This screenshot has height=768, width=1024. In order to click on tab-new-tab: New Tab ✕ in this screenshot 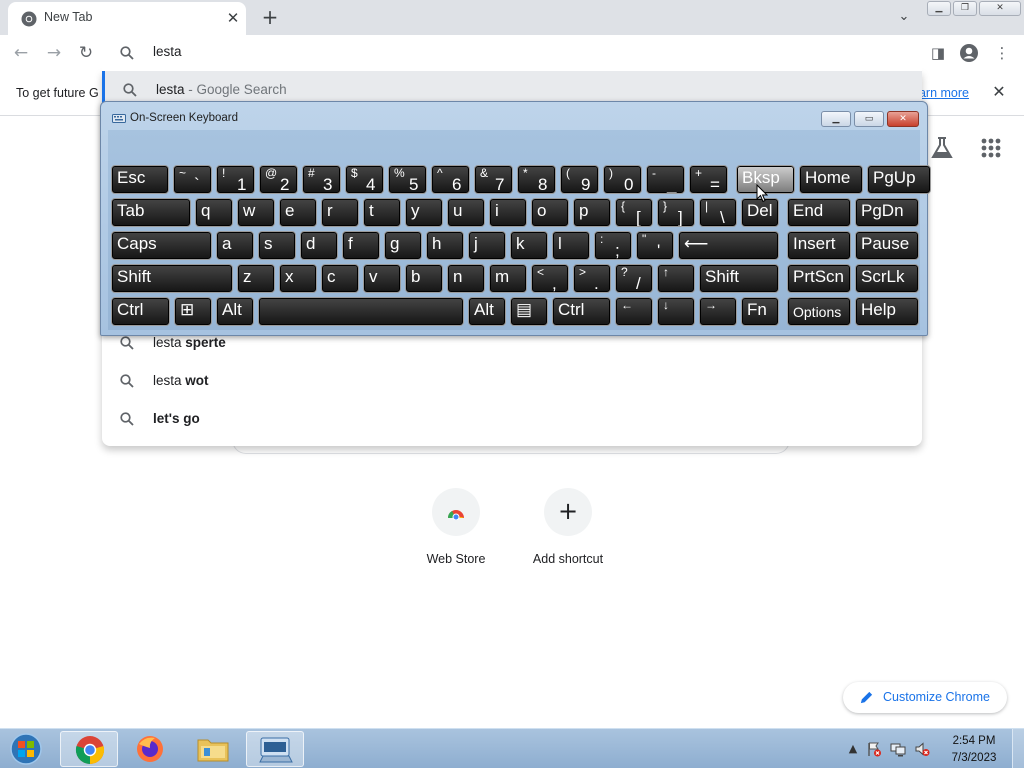, I will do `click(127, 18)`.